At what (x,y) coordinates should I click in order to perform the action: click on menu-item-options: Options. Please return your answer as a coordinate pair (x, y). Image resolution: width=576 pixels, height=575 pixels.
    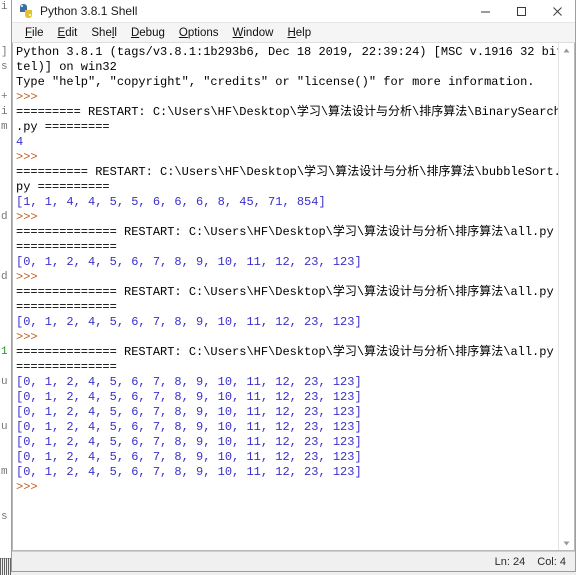
    Looking at the image, I should click on (199, 33).